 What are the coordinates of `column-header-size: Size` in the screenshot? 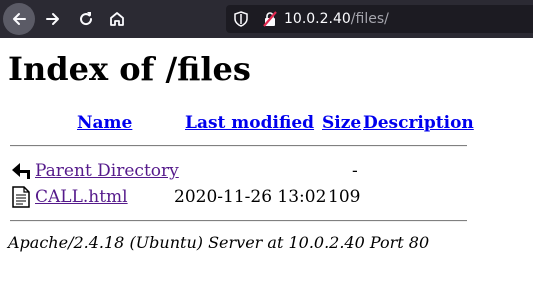 It's located at (341, 123).